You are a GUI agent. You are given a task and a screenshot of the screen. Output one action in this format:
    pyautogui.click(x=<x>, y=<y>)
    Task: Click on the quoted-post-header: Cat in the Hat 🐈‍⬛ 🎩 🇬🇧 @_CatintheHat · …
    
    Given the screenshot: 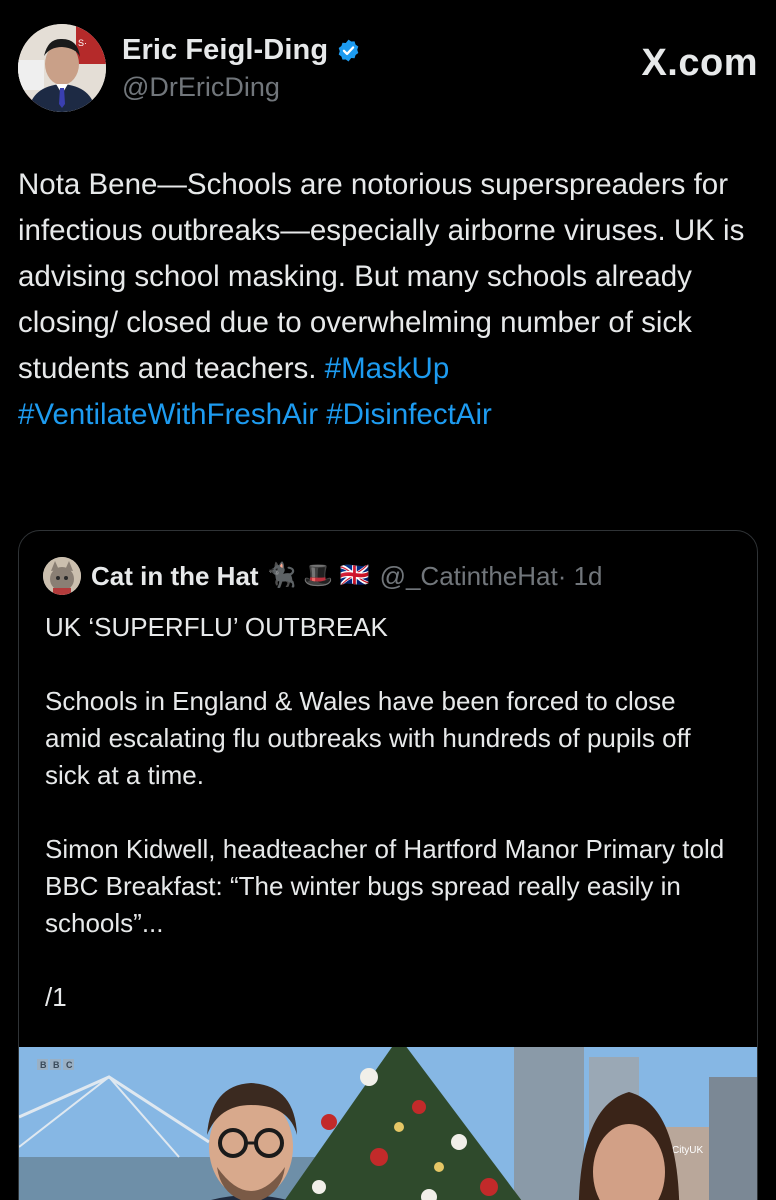 What is the action you would take?
    pyautogui.click(x=323, y=576)
    